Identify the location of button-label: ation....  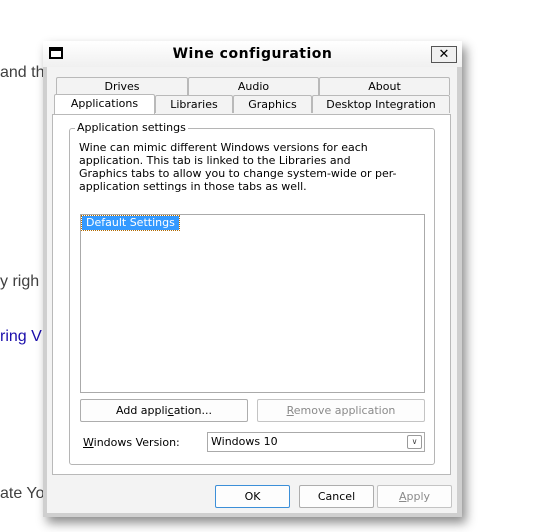
(192, 410).